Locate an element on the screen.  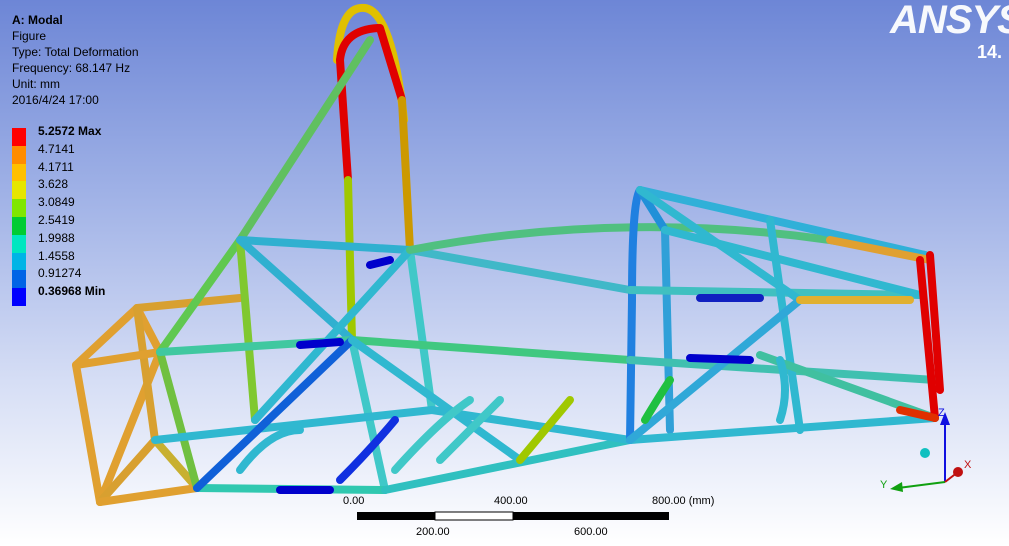
scale-label-600: 600.00 is located at coordinates (591, 532).